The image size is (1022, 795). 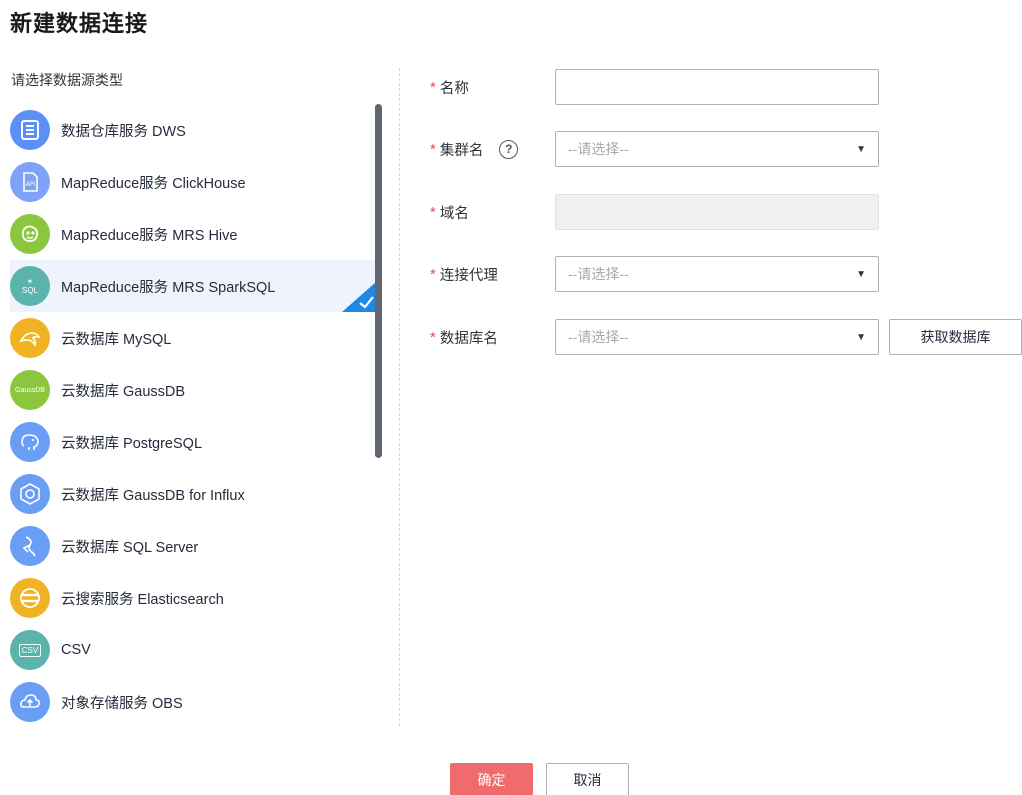 I want to click on proxy-label: * 连接代理, so click(x=464, y=274).